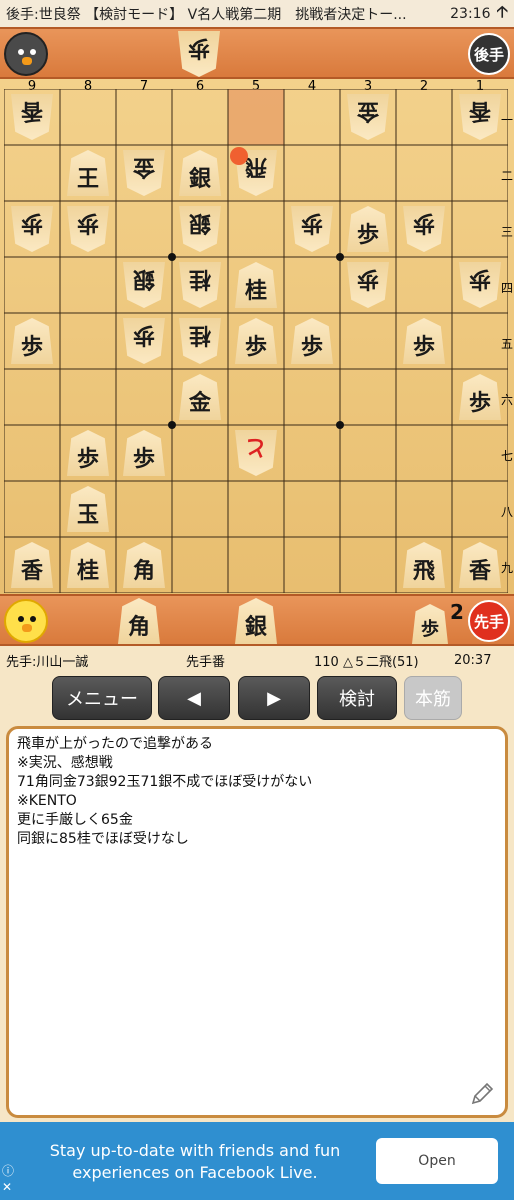 This screenshot has width=514, height=1200. I want to click on next-move-button: ▶, so click(274, 698).